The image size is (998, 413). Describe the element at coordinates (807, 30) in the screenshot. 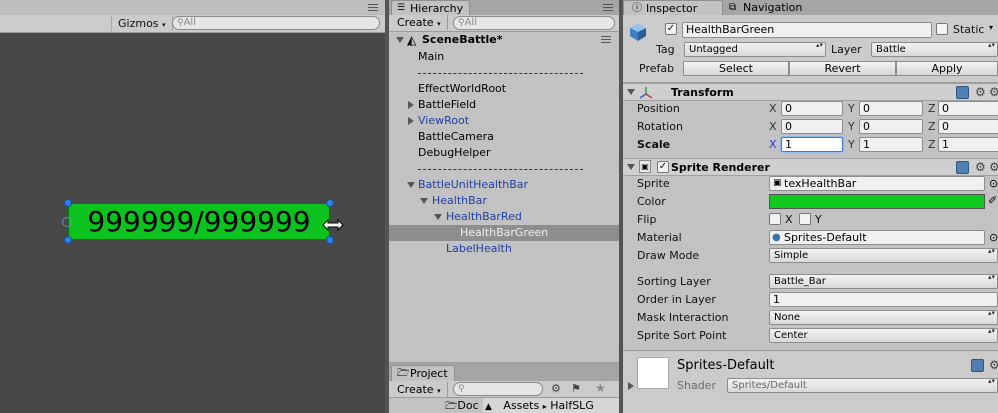

I see `object-name-field: HealthBarGreen` at that location.